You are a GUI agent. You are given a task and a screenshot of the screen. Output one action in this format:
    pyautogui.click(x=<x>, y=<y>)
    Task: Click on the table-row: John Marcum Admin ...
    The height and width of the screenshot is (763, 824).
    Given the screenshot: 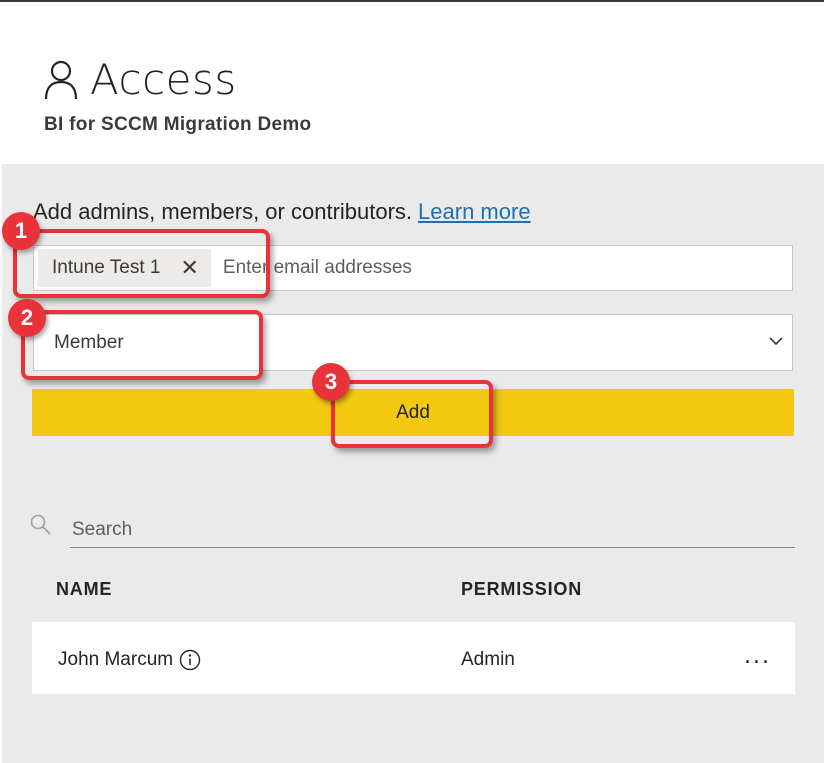 What is the action you would take?
    pyautogui.click(x=413, y=658)
    